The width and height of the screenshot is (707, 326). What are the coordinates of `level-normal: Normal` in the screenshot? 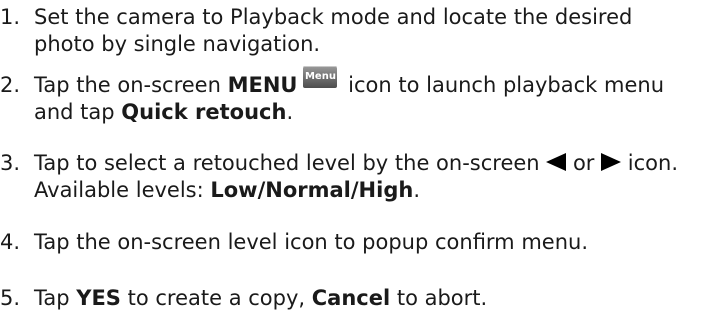 It's located at (308, 190).